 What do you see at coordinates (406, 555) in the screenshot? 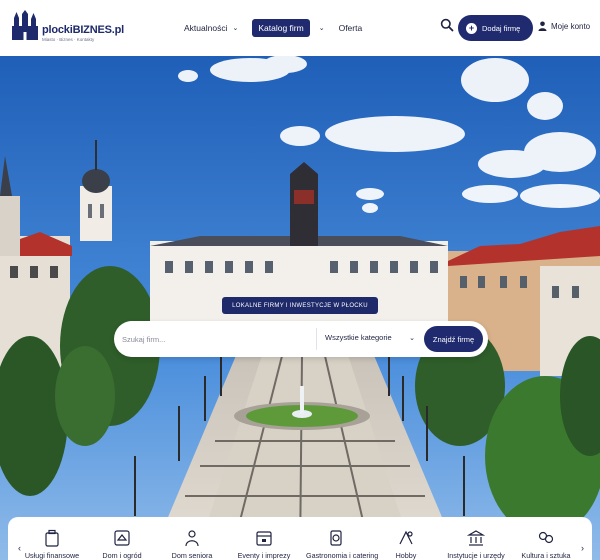
I see `category-label: Hobby` at bounding box center [406, 555].